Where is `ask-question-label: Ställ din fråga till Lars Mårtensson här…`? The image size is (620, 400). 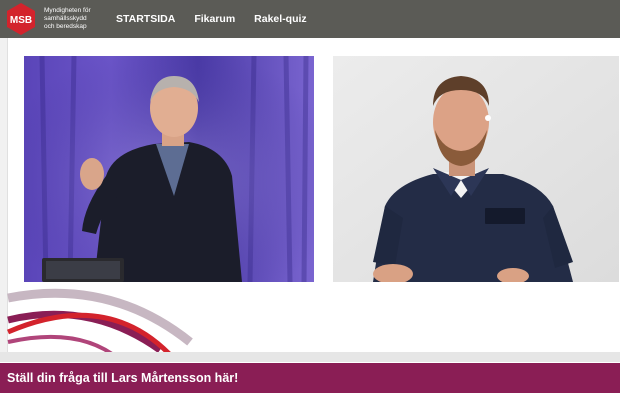
ask-question-label: Ställ din fråga till Lars Mårtensson här… is located at coordinates (123, 378).